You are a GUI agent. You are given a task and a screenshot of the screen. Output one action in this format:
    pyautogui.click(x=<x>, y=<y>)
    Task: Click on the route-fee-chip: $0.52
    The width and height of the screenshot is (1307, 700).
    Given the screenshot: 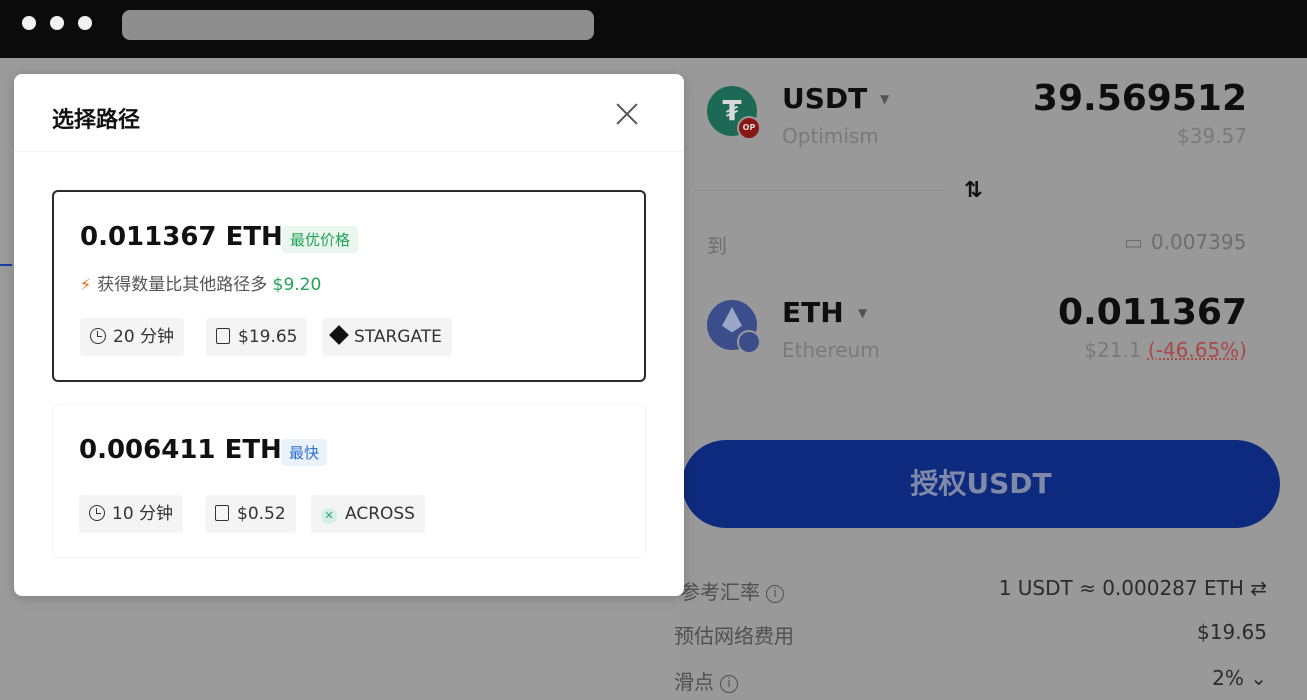 What is the action you would take?
    pyautogui.click(x=250, y=514)
    